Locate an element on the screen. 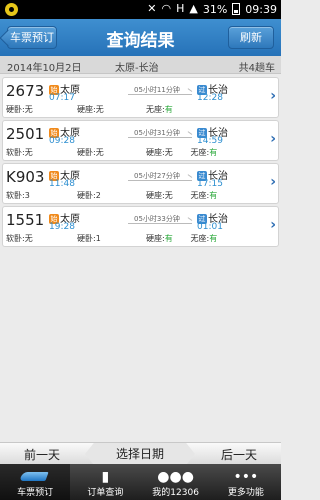 This screenshot has width=320, height=500. mute-icon: ✕ is located at coordinates (152, 8).